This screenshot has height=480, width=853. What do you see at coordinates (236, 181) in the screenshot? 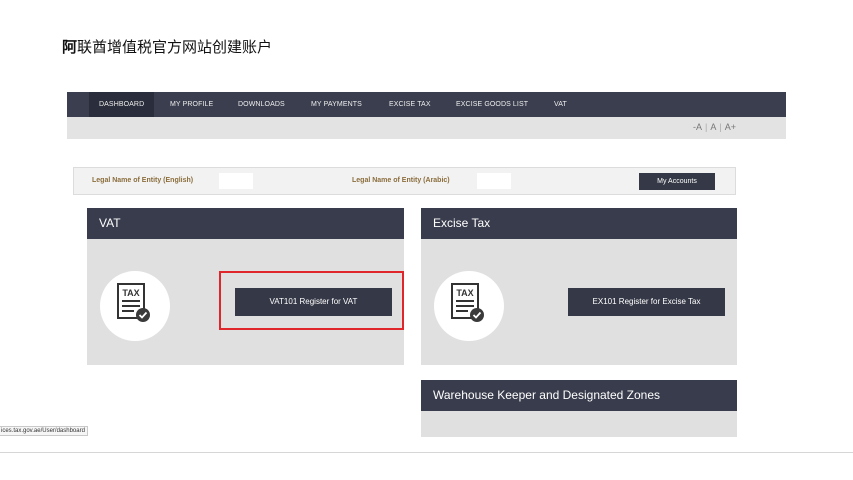
I see `entity-english-value` at bounding box center [236, 181].